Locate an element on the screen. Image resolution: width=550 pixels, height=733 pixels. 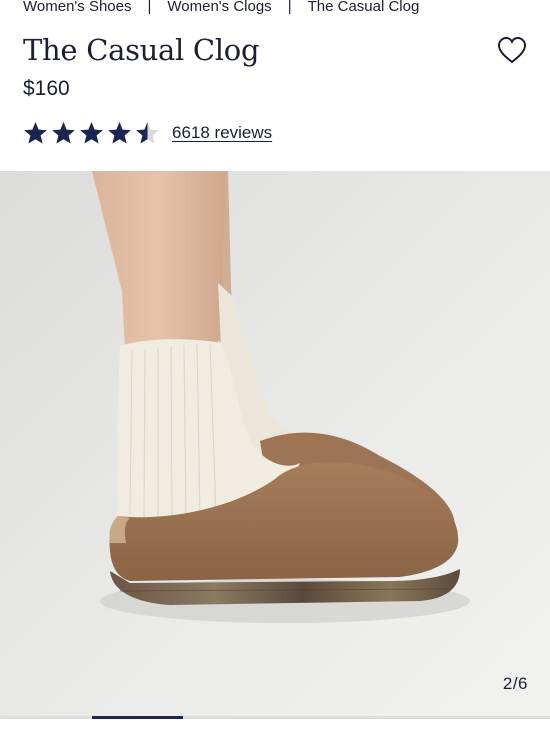
rating-summary: 6618 reviews is located at coordinates (147, 133).